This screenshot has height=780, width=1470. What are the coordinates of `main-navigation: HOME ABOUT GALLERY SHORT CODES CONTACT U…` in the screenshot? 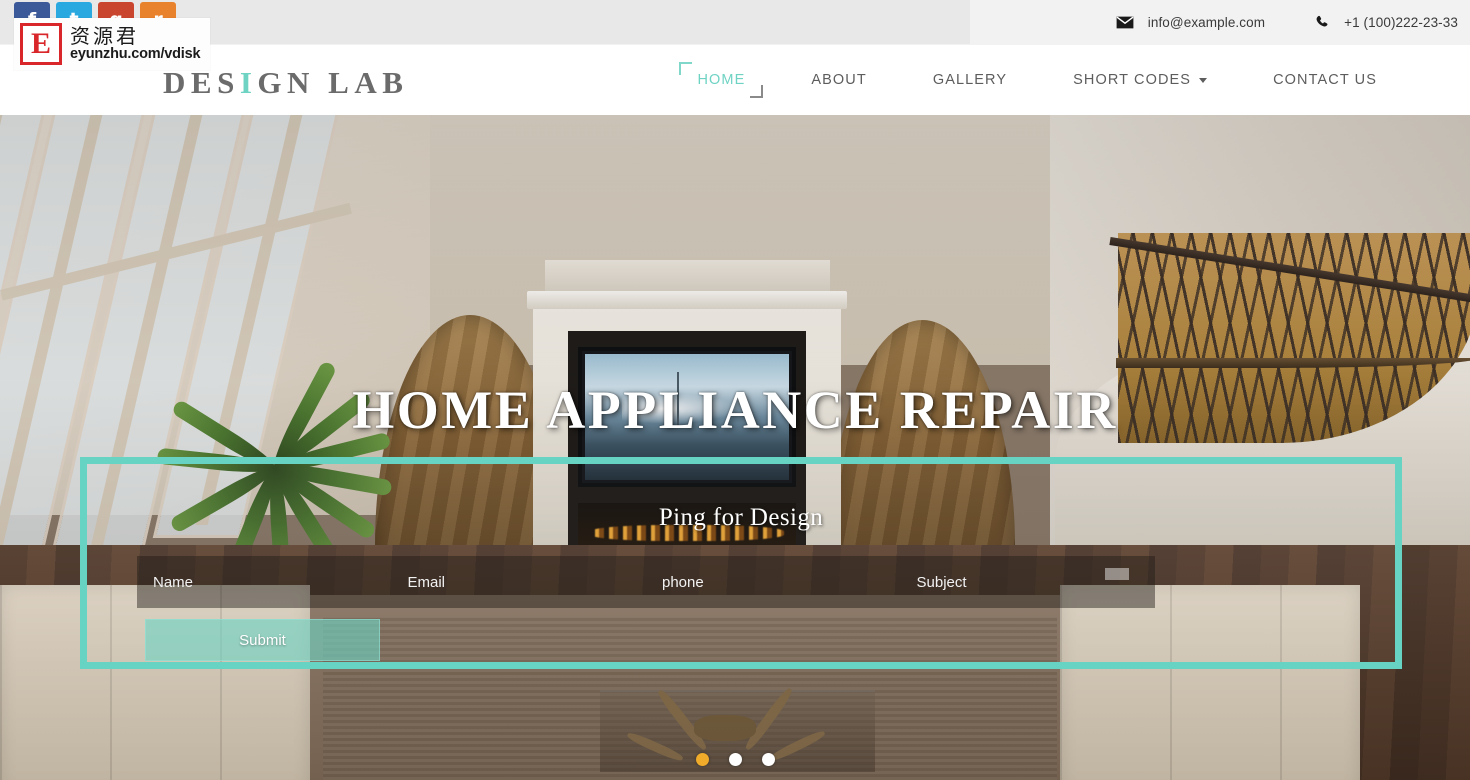 It's located at (1037, 80).